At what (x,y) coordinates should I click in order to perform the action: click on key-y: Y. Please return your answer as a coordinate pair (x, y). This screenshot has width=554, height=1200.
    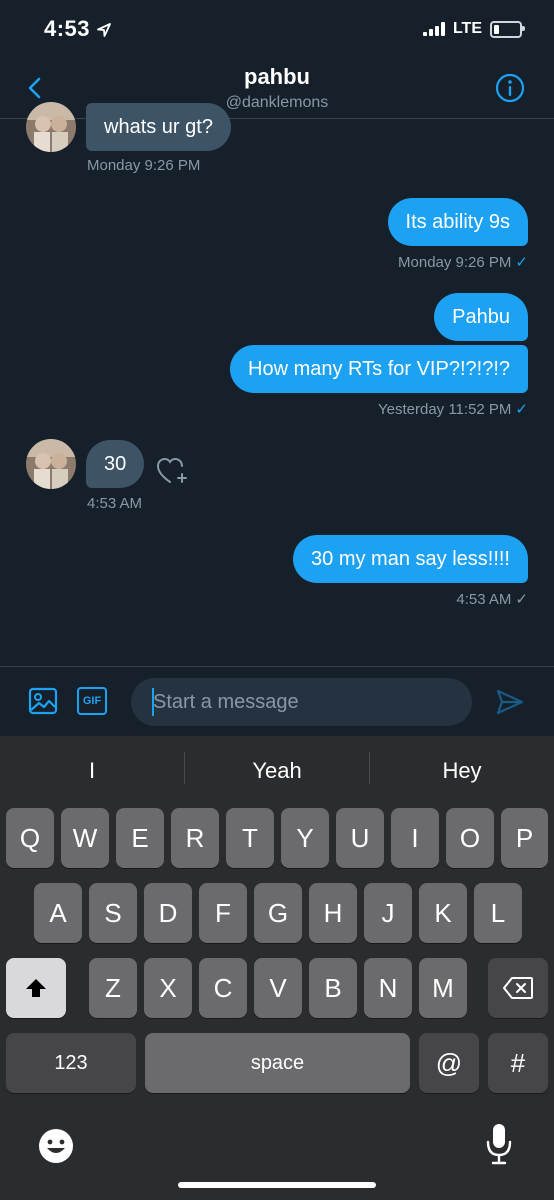
    Looking at the image, I should click on (305, 838).